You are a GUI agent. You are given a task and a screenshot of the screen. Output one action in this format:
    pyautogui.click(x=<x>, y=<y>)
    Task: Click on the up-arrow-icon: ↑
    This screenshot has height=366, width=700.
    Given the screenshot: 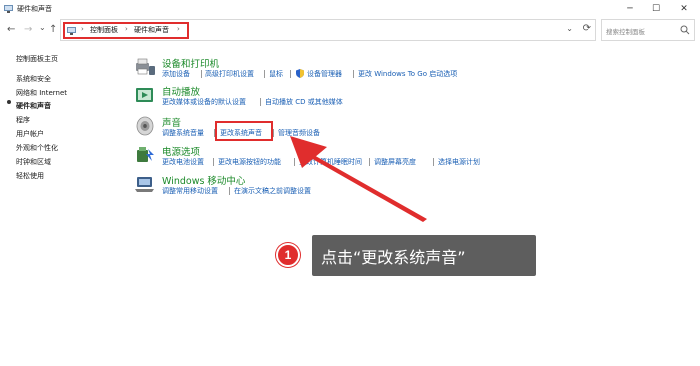 What is the action you would take?
    pyautogui.click(x=53, y=29)
    